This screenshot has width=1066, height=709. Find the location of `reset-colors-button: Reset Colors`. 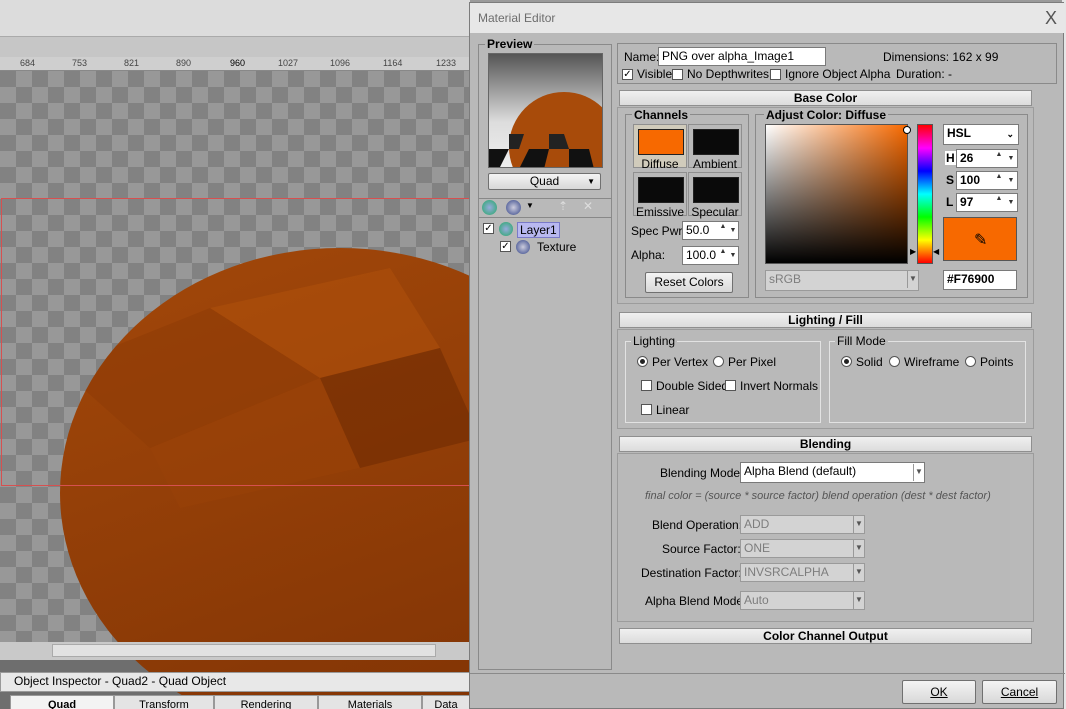

reset-colors-button: Reset Colors is located at coordinates (689, 282).